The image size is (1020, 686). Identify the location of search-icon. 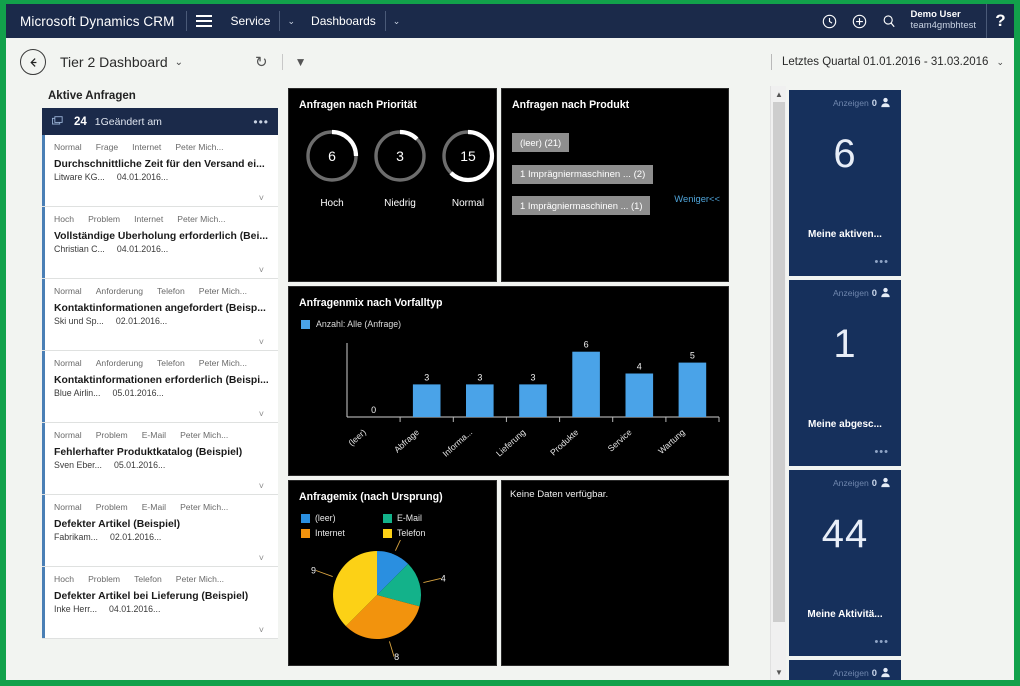
(890, 21).